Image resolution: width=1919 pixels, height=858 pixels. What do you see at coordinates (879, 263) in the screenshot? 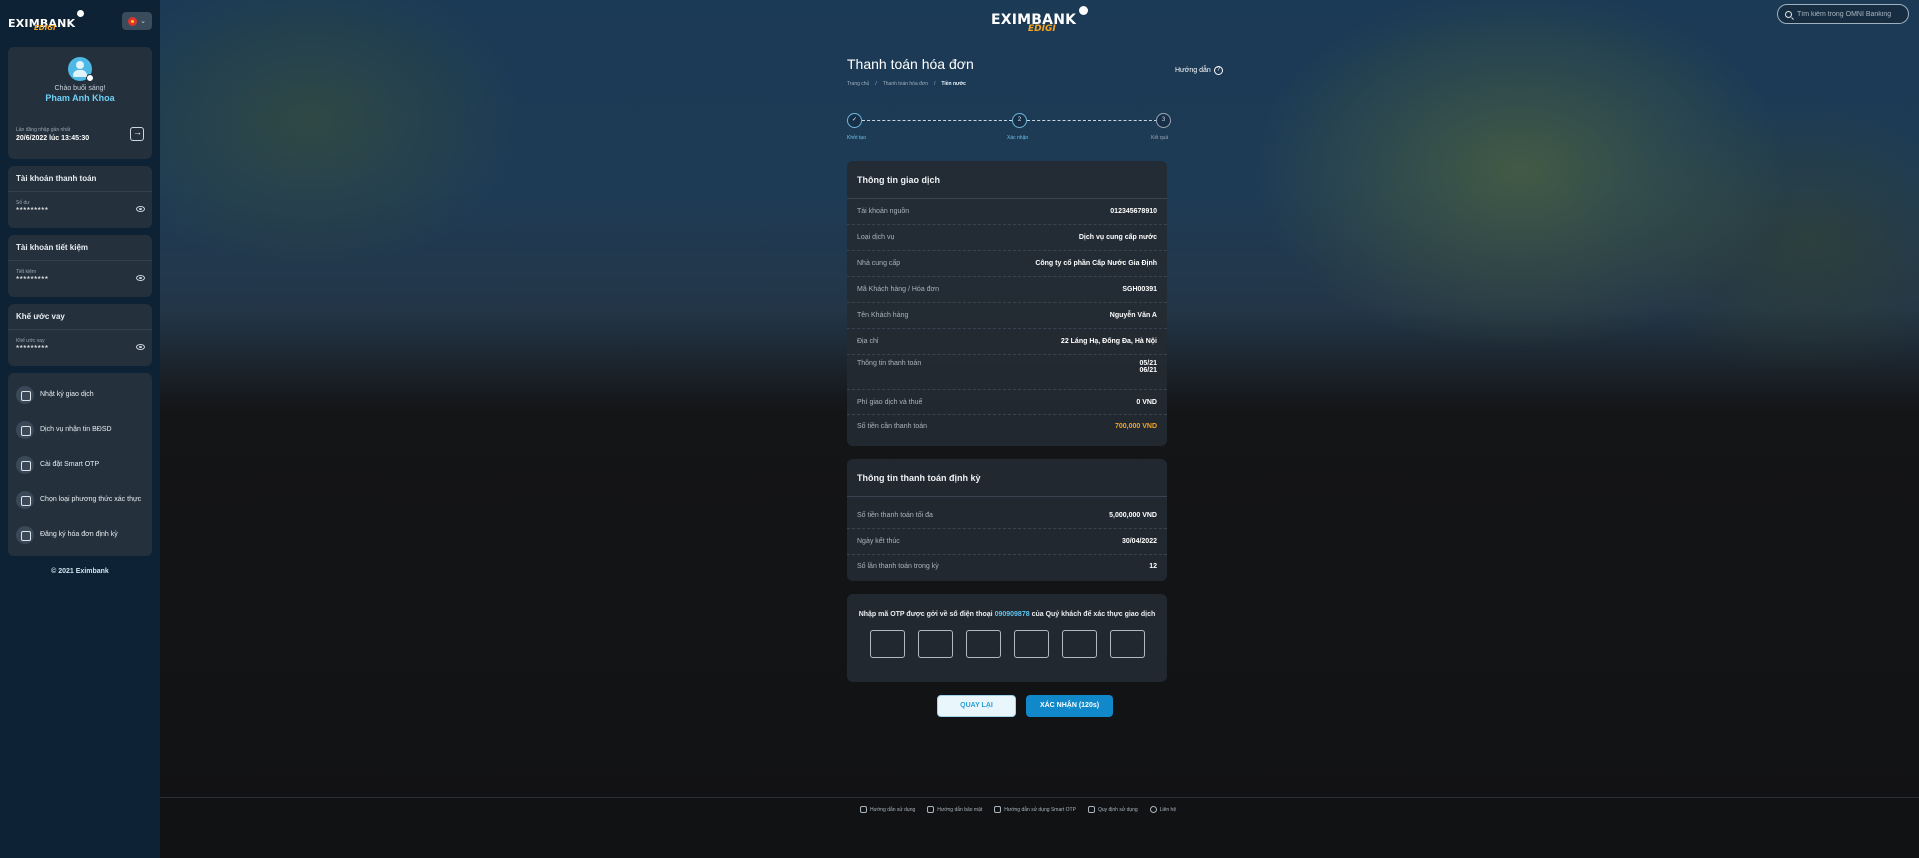
I see `row-key: Nhà cung cấp` at bounding box center [879, 263].